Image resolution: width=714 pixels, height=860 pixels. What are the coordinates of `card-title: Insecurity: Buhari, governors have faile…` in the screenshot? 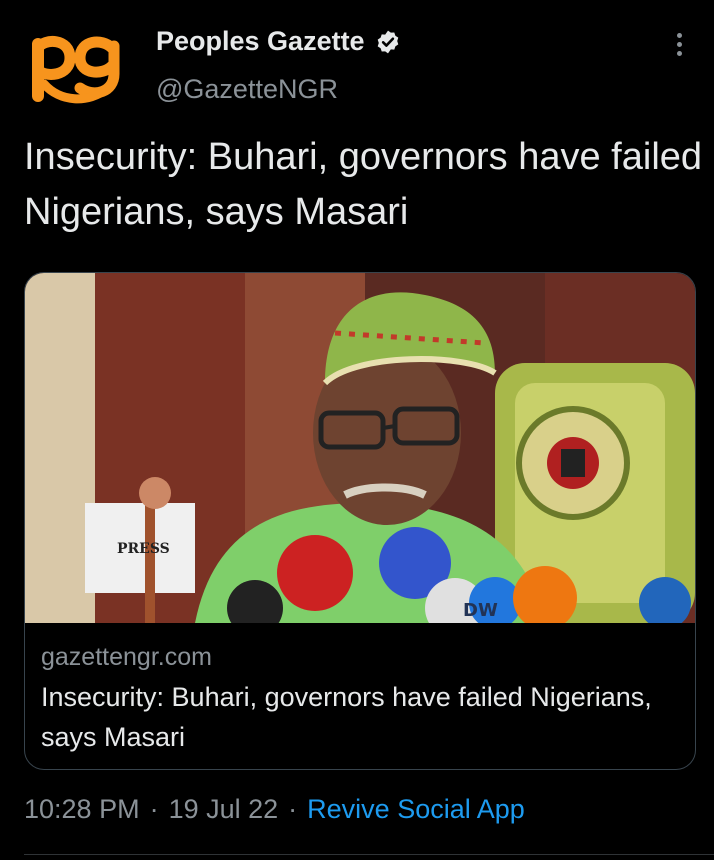 It's located at (346, 717).